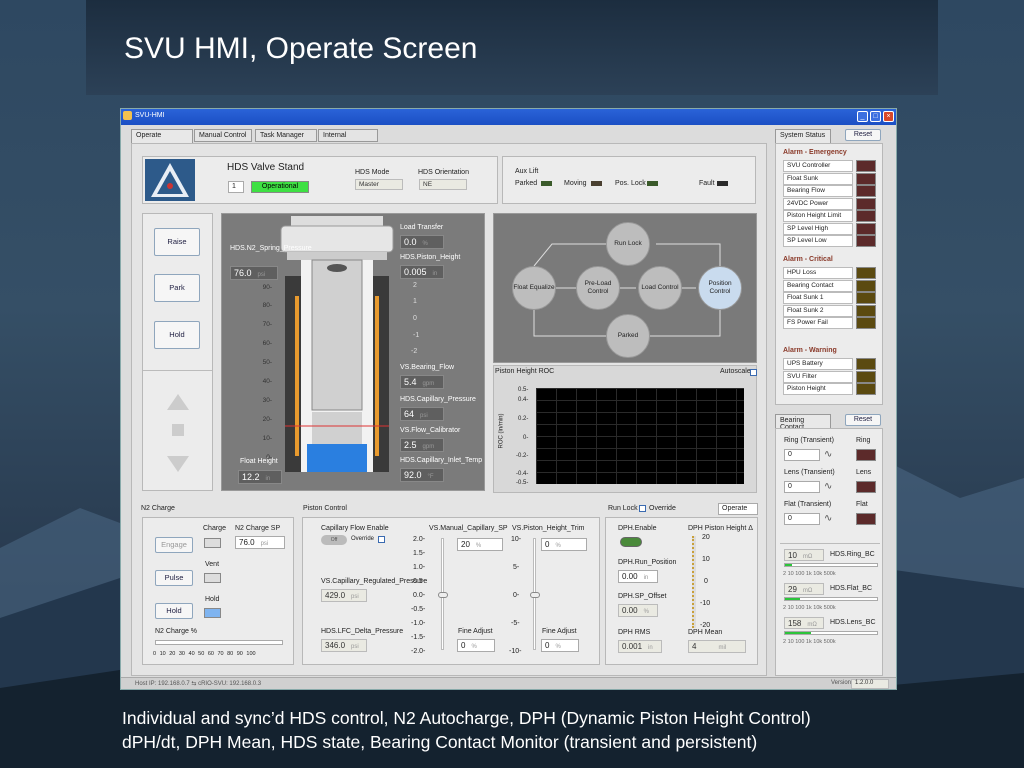 The image size is (1024, 768). Describe the element at coordinates (435, 274) in the screenshot. I see `piston-height-unit: in` at that location.